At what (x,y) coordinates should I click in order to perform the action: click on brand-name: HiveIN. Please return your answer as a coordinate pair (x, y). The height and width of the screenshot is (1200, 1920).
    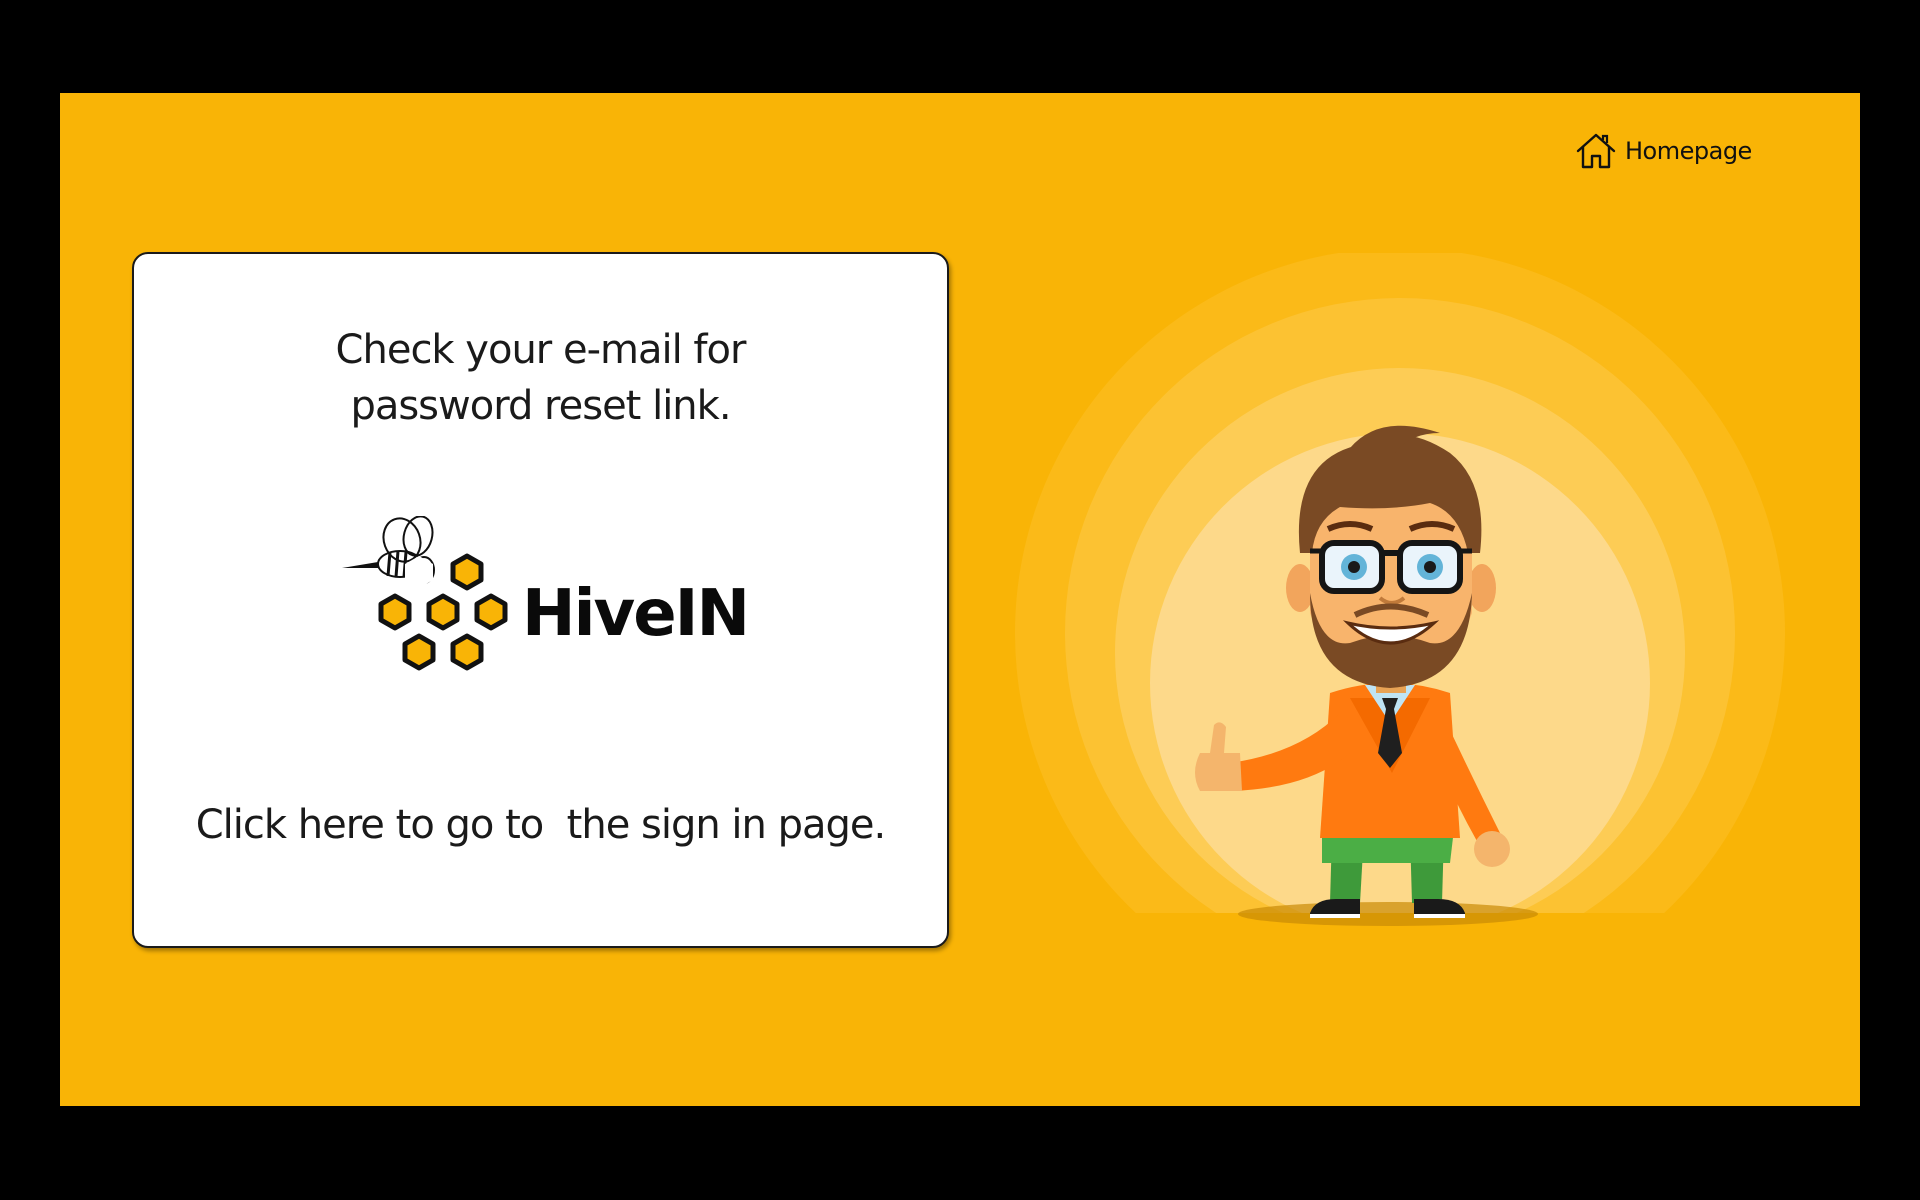
    Looking at the image, I should click on (636, 614).